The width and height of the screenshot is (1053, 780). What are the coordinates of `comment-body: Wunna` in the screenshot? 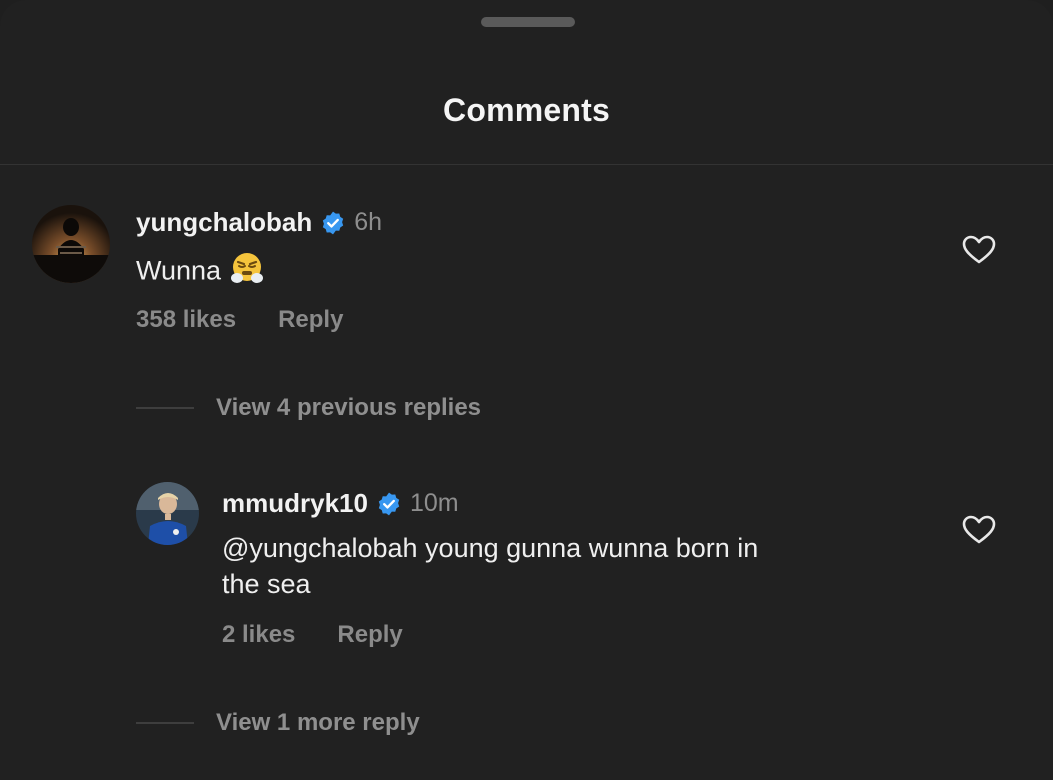 It's located at (200, 272).